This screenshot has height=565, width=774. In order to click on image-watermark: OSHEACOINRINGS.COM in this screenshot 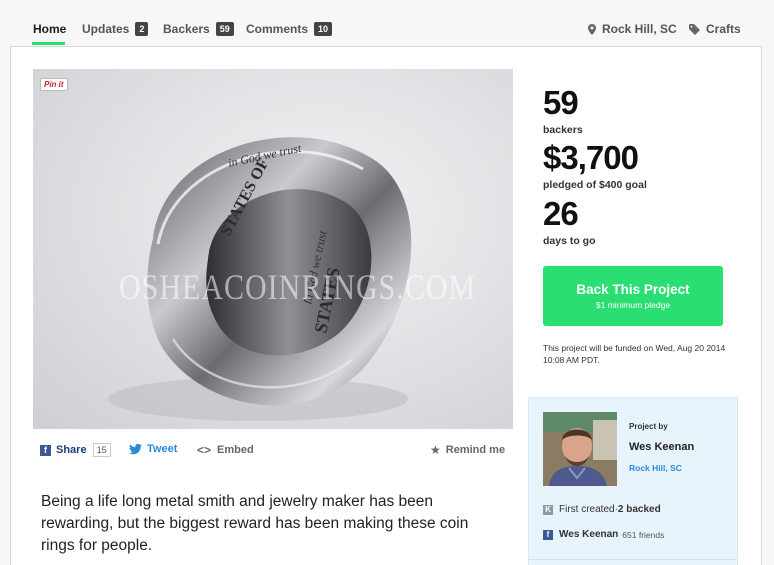, I will do `click(298, 287)`.